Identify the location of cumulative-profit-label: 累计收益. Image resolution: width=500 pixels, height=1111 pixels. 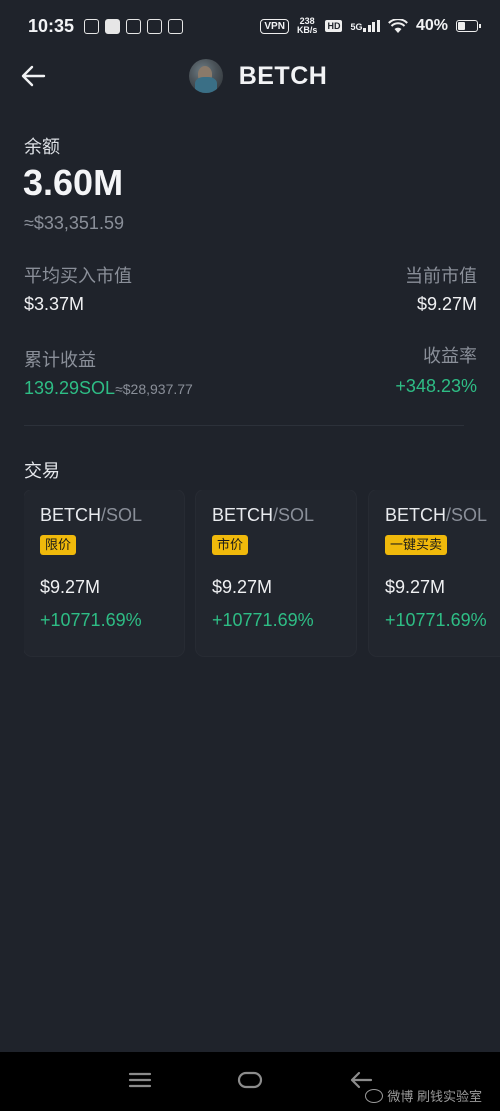
(60, 360).